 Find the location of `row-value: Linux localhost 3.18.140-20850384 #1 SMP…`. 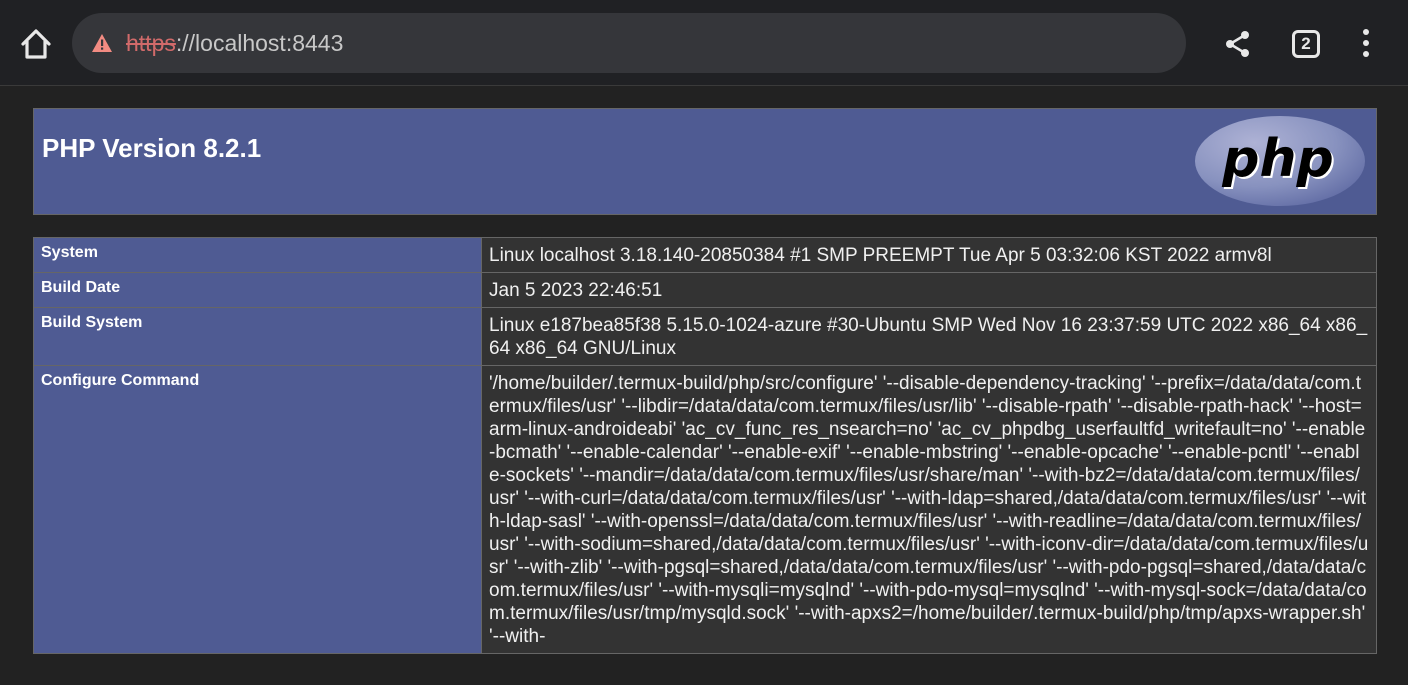

row-value: Linux localhost 3.18.140-20850384 #1 SMP… is located at coordinates (929, 255).